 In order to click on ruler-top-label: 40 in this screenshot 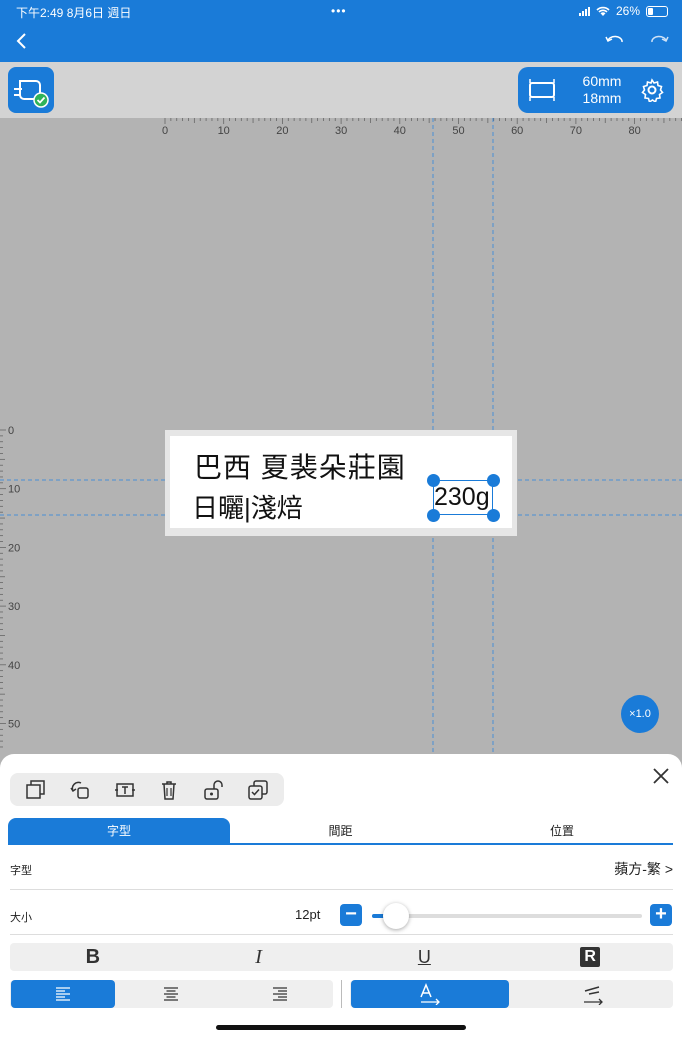, I will do `click(400, 131)`.